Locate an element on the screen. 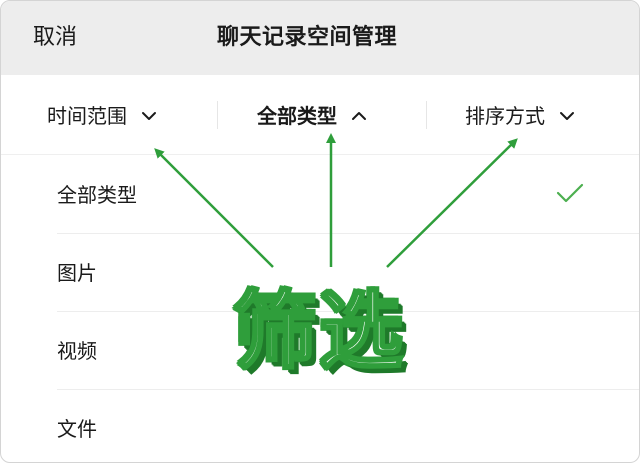 The width and height of the screenshot is (640, 463). filter-all-types: 全部类型 is located at coordinates (312, 116).